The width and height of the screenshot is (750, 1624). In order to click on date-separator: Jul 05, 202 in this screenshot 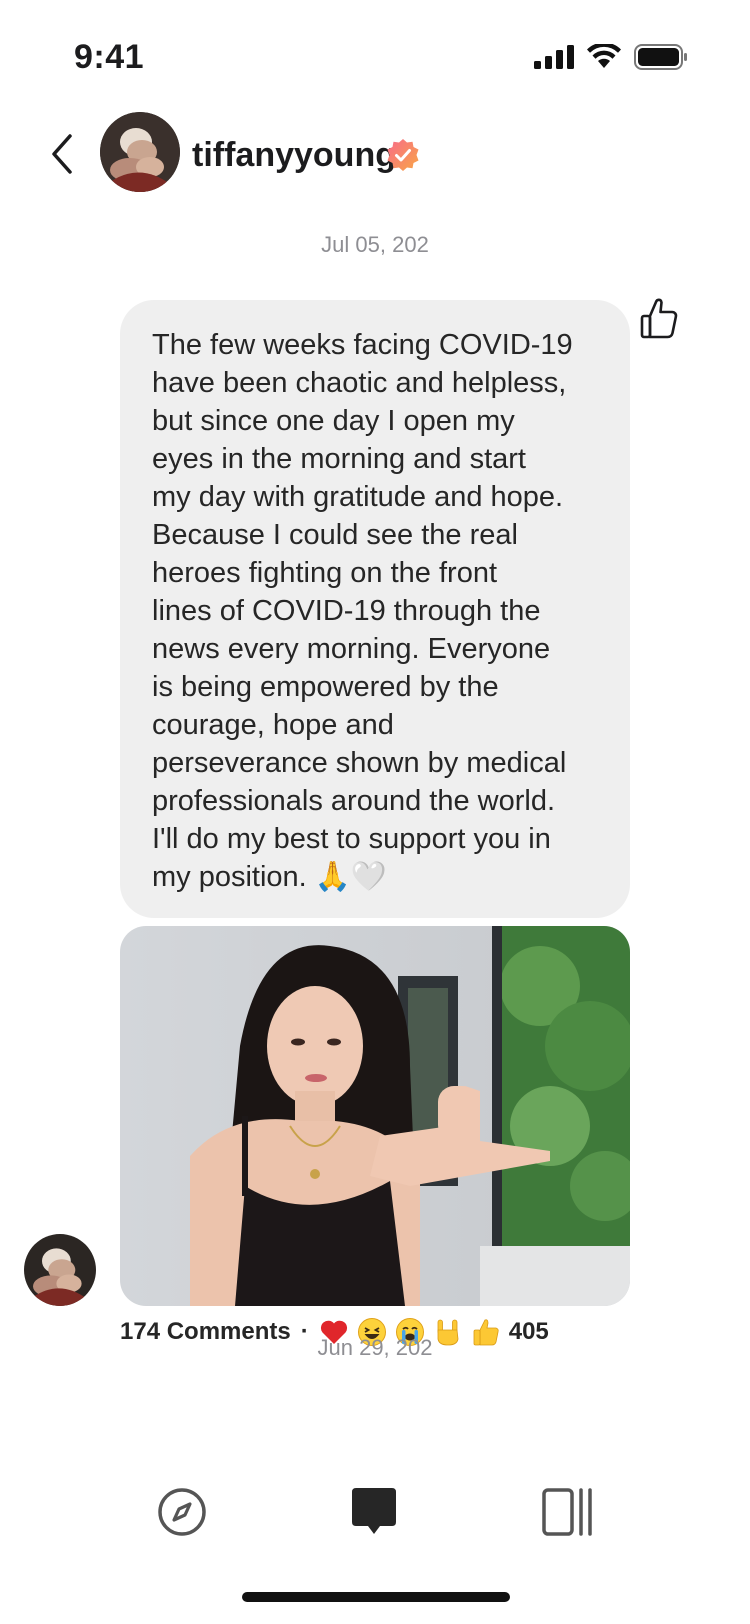, I will do `click(375, 244)`.